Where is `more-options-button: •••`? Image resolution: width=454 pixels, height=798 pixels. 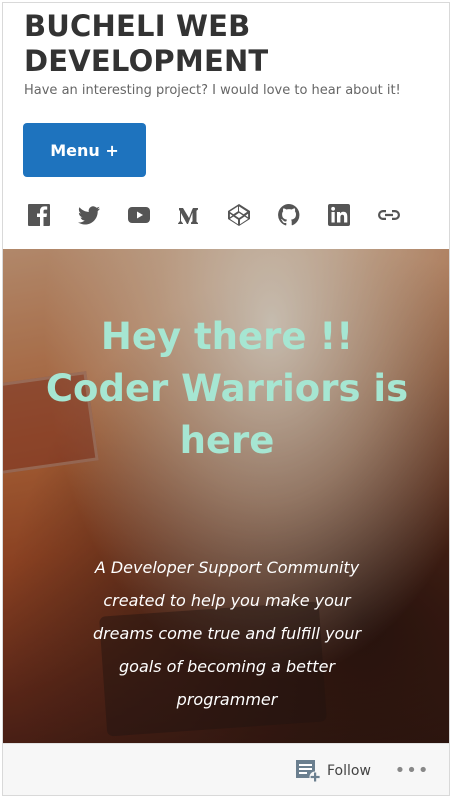
more-options-button: ••• is located at coordinates (412, 770).